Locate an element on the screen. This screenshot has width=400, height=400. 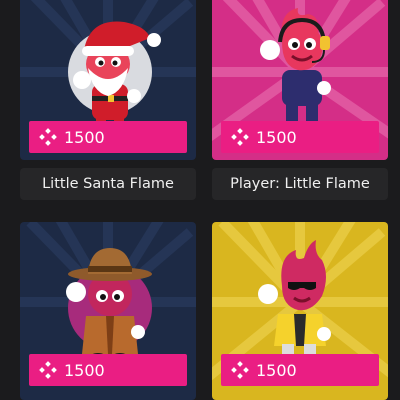
item-name-label: Player: Little Flame is located at coordinates (300, 184).